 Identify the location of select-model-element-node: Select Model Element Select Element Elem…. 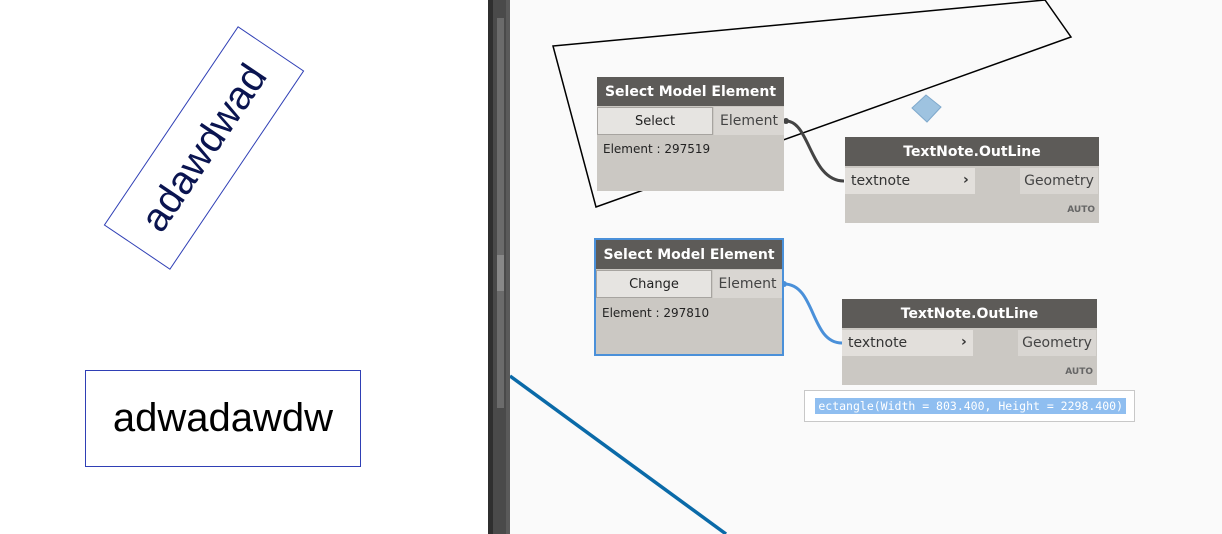
(690, 134).